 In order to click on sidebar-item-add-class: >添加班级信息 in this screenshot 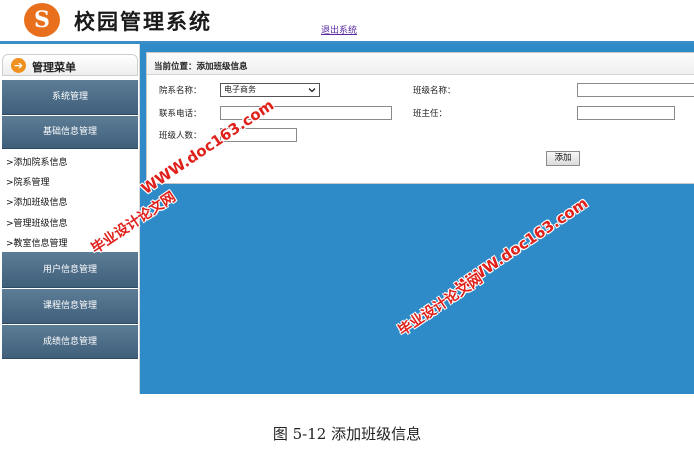, I will do `click(37, 201)`.